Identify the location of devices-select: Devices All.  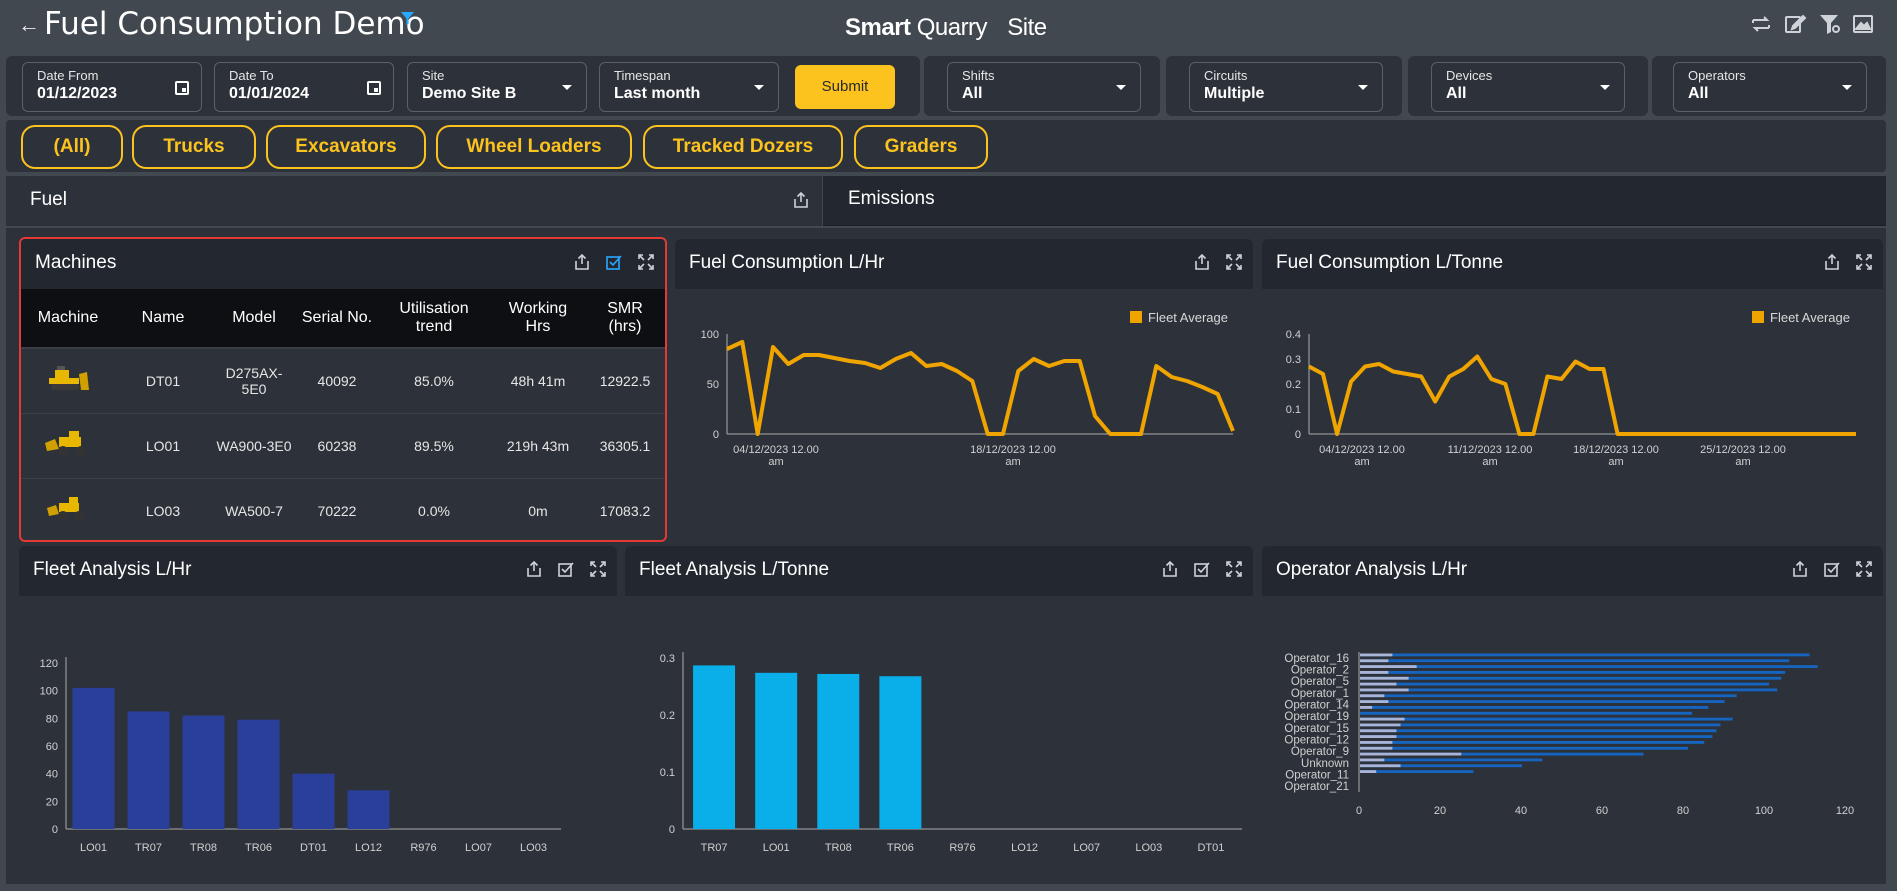
(1528, 87).